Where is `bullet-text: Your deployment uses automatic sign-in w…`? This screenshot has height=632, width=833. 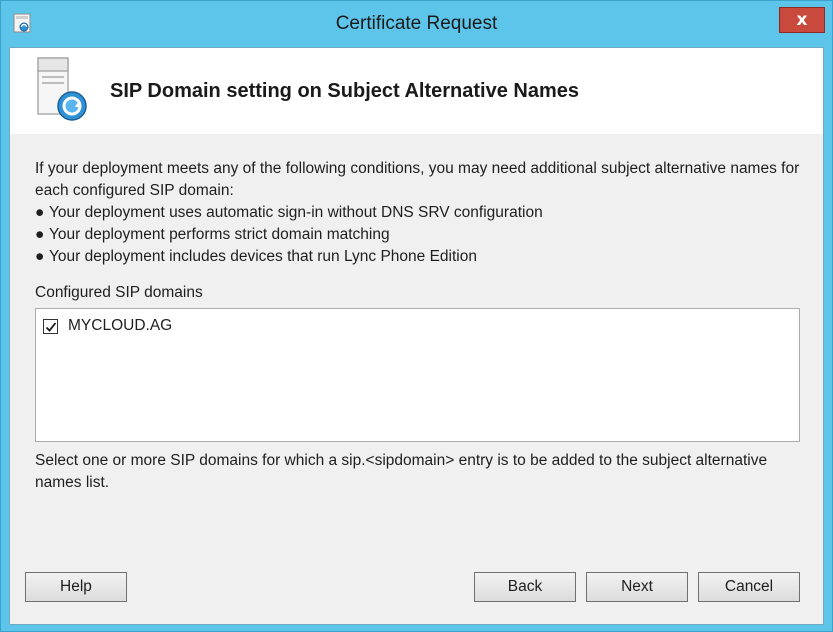 bullet-text: Your deployment uses automatic sign-in w… is located at coordinates (296, 212).